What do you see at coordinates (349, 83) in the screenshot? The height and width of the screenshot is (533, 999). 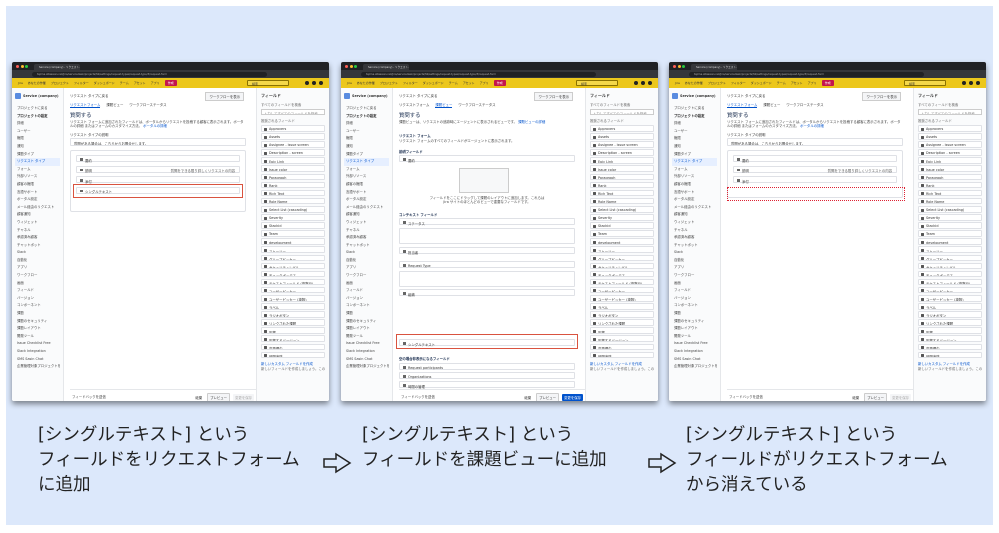 I see `jira-logo: Jira` at bounding box center [349, 83].